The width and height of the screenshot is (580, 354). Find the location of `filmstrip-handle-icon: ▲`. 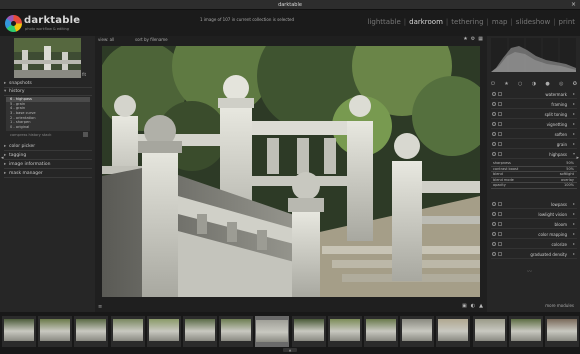

filmstrip-handle-icon: ▲ is located at coordinates (290, 350).